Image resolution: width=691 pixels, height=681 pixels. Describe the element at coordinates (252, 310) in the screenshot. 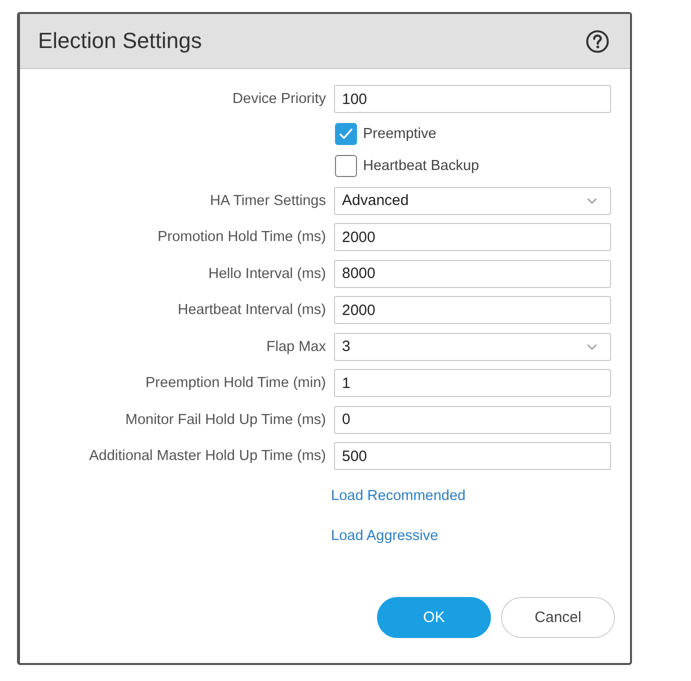

I see `field-label: Heartbeat Interval (ms)` at that location.